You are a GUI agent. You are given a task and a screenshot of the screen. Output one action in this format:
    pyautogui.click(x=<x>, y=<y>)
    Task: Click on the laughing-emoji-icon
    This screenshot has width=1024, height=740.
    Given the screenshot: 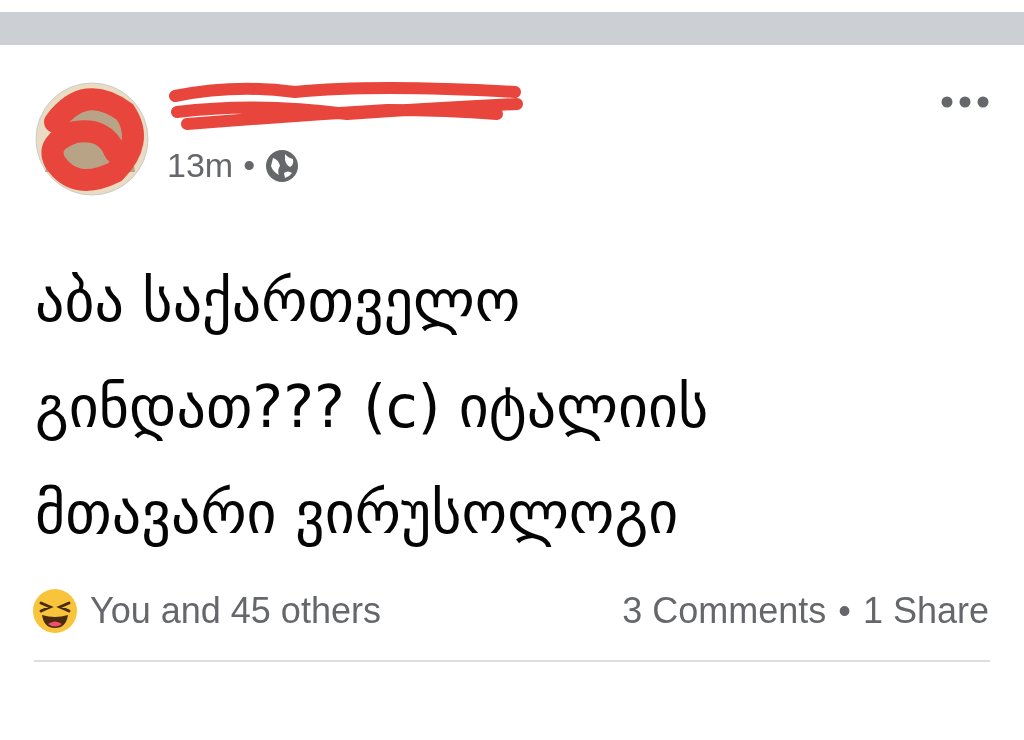 What is the action you would take?
    pyautogui.click(x=55, y=611)
    